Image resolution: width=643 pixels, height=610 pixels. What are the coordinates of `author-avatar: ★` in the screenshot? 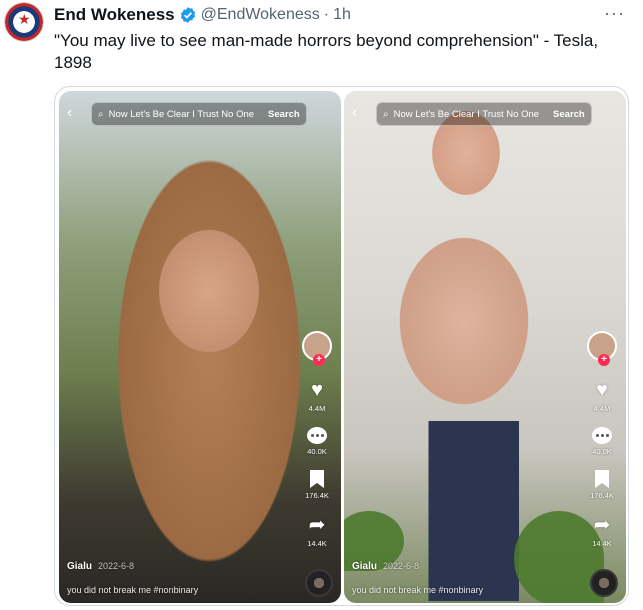 It's located at (24, 22).